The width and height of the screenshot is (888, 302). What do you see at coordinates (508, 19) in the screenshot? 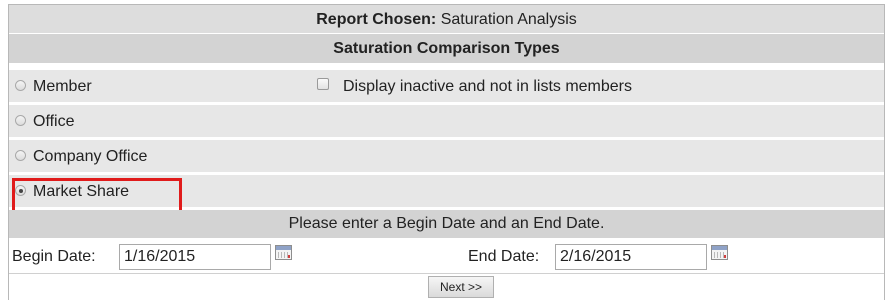
I see `report-chosen-value: Saturation Analysis` at bounding box center [508, 19].